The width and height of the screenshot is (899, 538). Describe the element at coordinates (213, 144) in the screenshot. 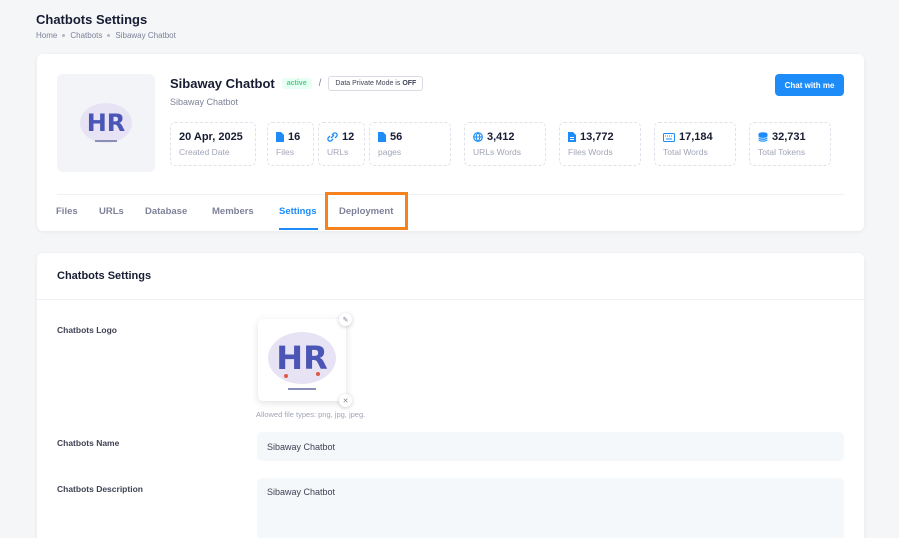

I see `stat-created-date: 20 Apr, 2025 Created Date` at that location.